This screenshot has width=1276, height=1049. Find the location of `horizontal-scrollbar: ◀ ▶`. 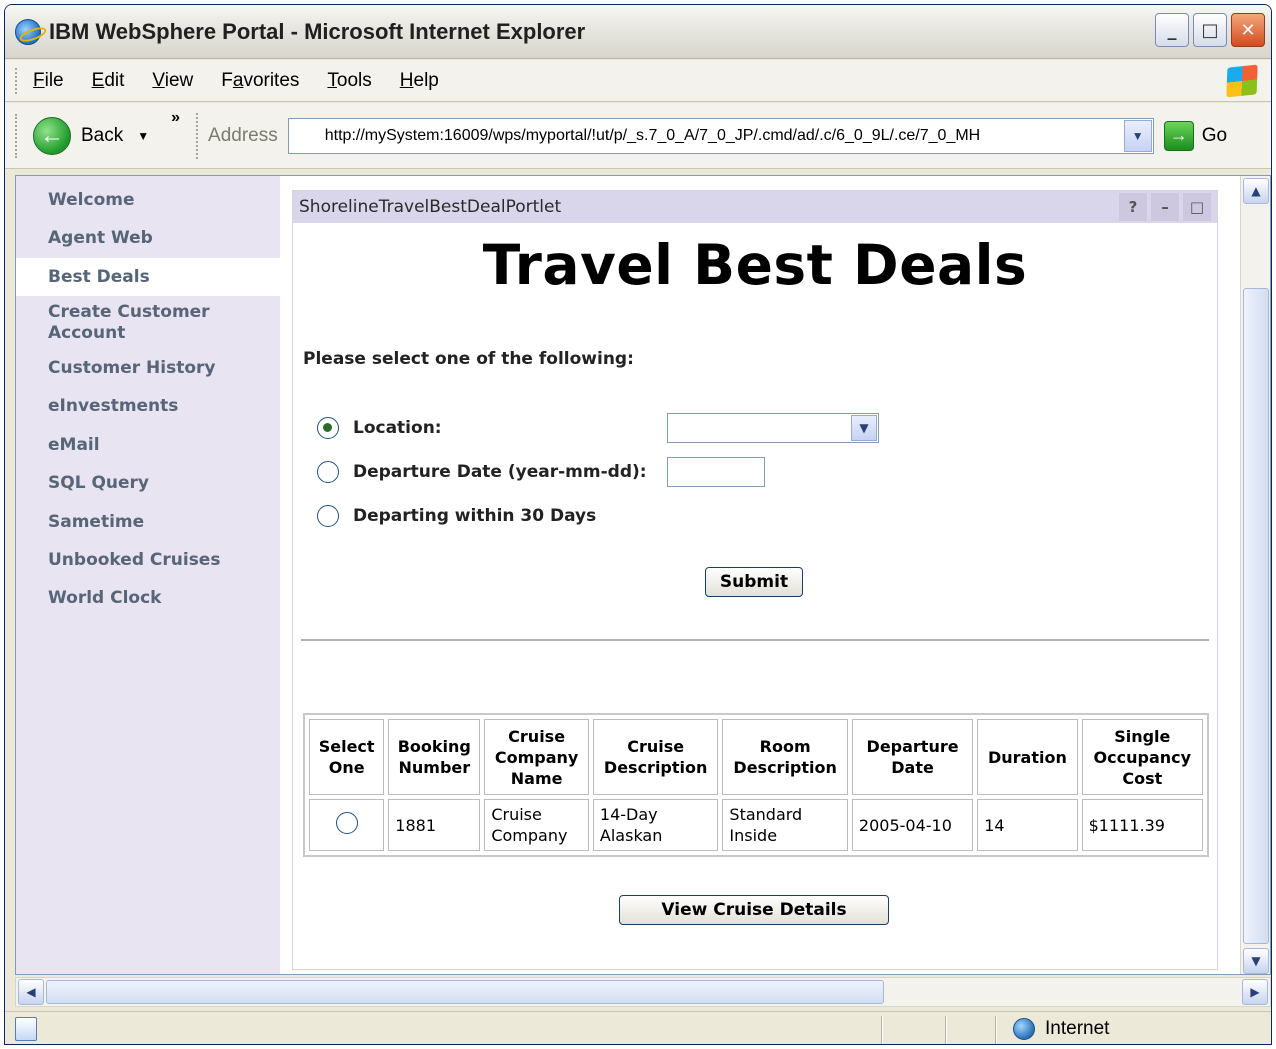

horizontal-scrollbar: ◀ ▶ is located at coordinates (643, 992).